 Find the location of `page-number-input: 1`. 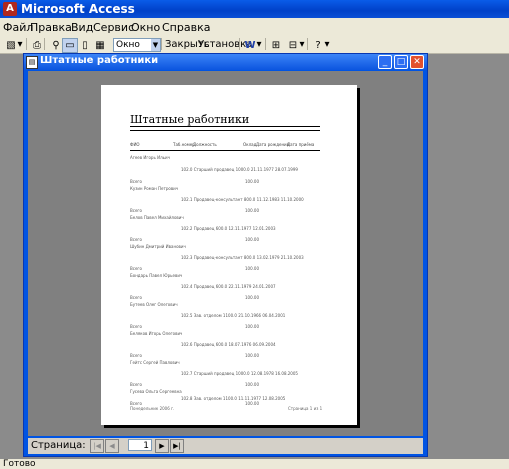

page-number-input: 1 is located at coordinates (140, 445).